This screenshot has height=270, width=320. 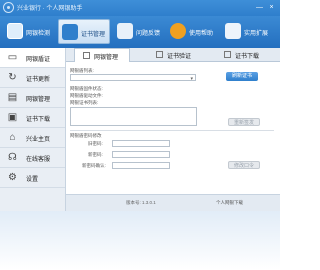 I want to click on tab-strip: 网银管理 证书验证 证书下载, so click(x=173, y=55).